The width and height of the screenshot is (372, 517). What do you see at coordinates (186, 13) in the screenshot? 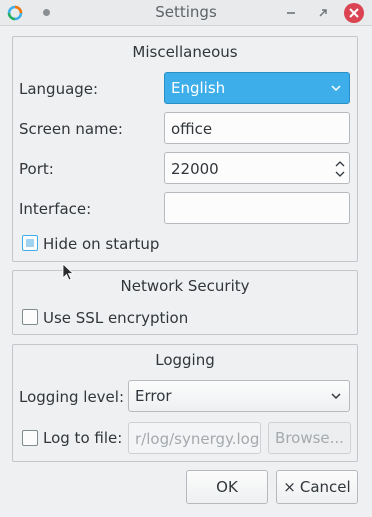
I see `title-bar: Settings` at bounding box center [186, 13].